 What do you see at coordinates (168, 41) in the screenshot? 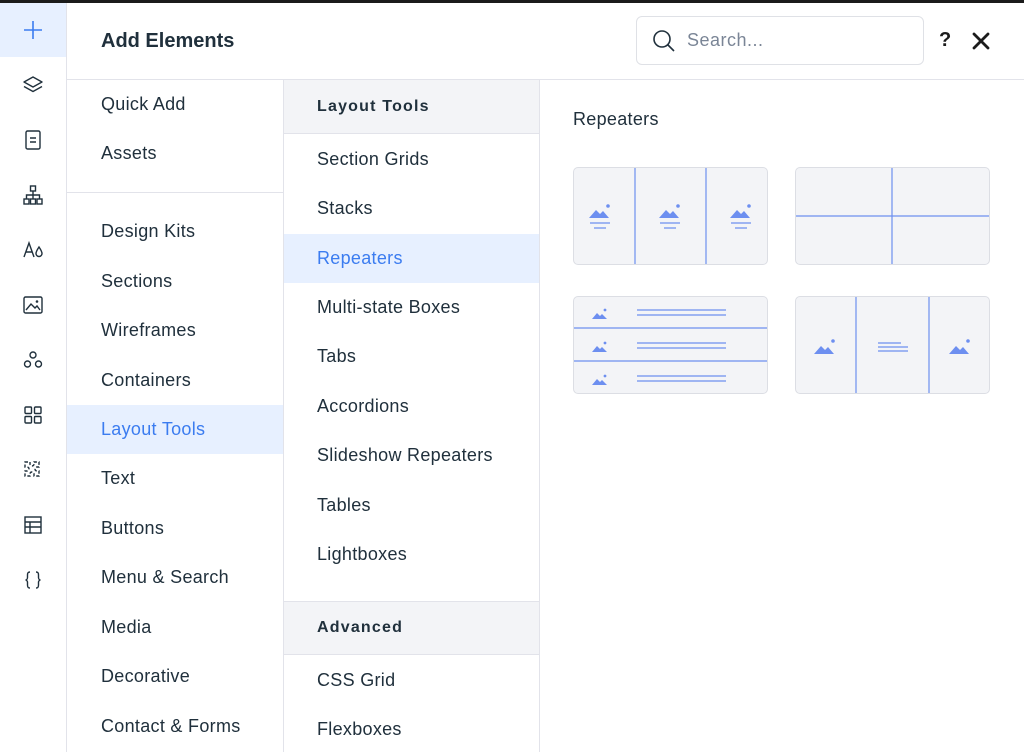
I see `panel-title: Add Elements` at bounding box center [168, 41].